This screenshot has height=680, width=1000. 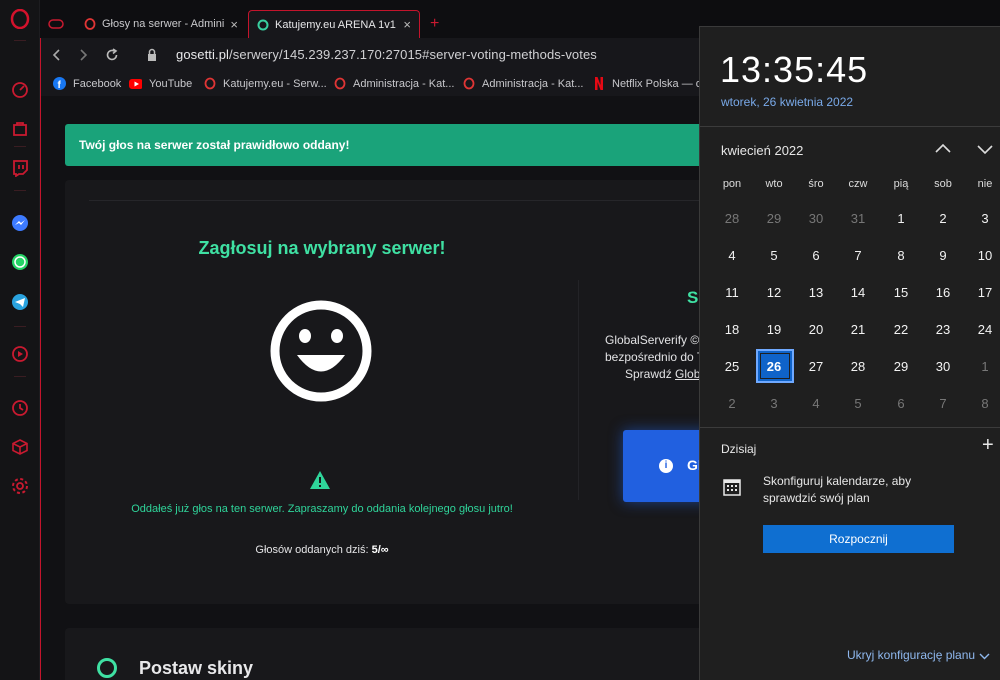 I want to click on calendar-day: 13, so click(x=816, y=293).